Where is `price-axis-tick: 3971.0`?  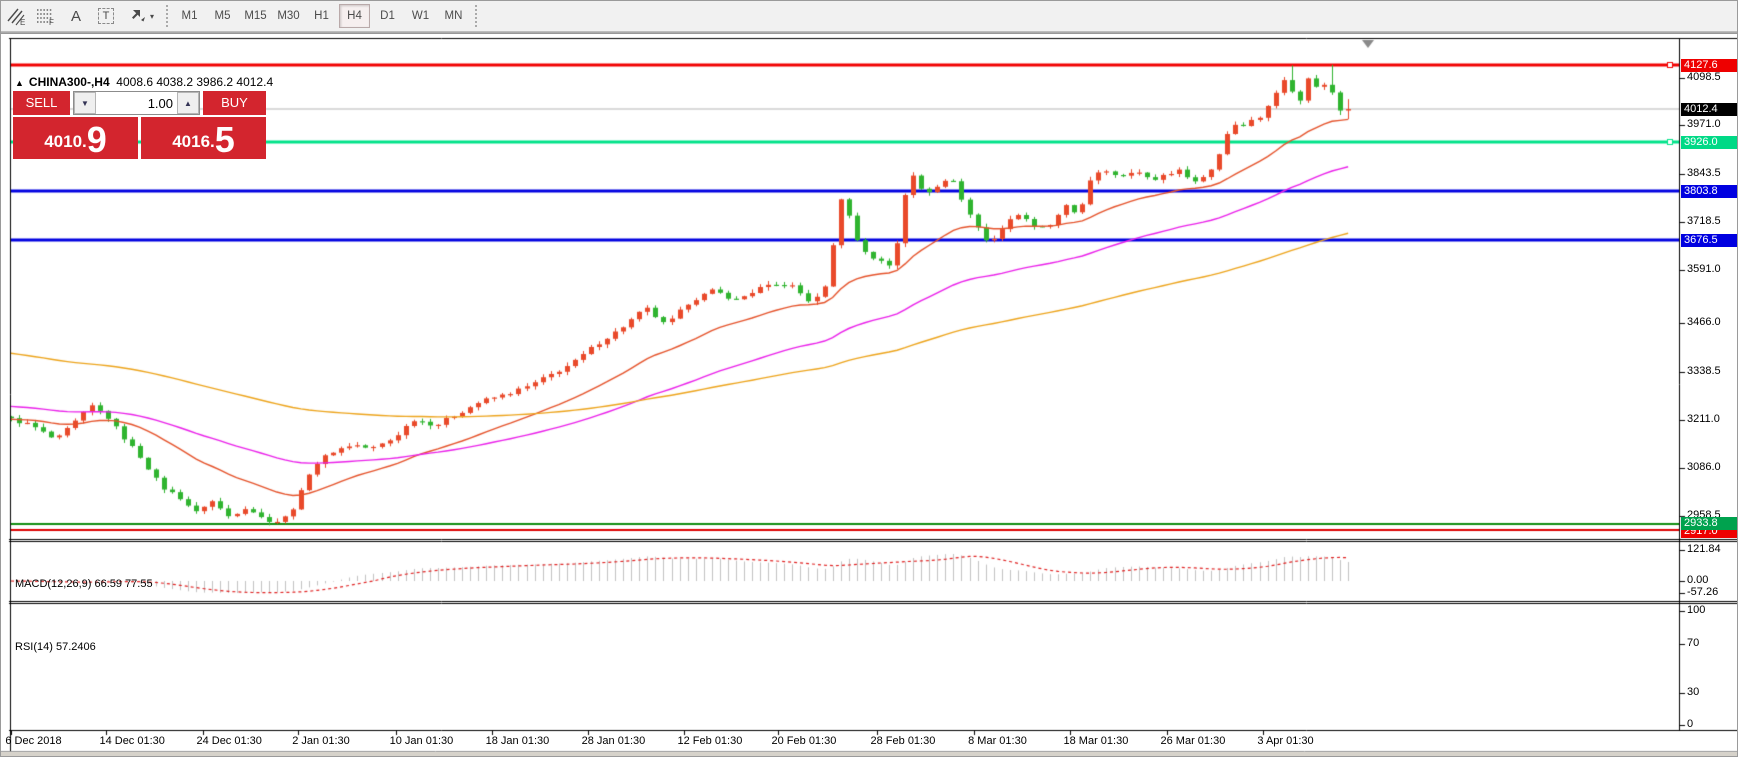
price-axis-tick: 3971.0 is located at coordinates (1704, 124).